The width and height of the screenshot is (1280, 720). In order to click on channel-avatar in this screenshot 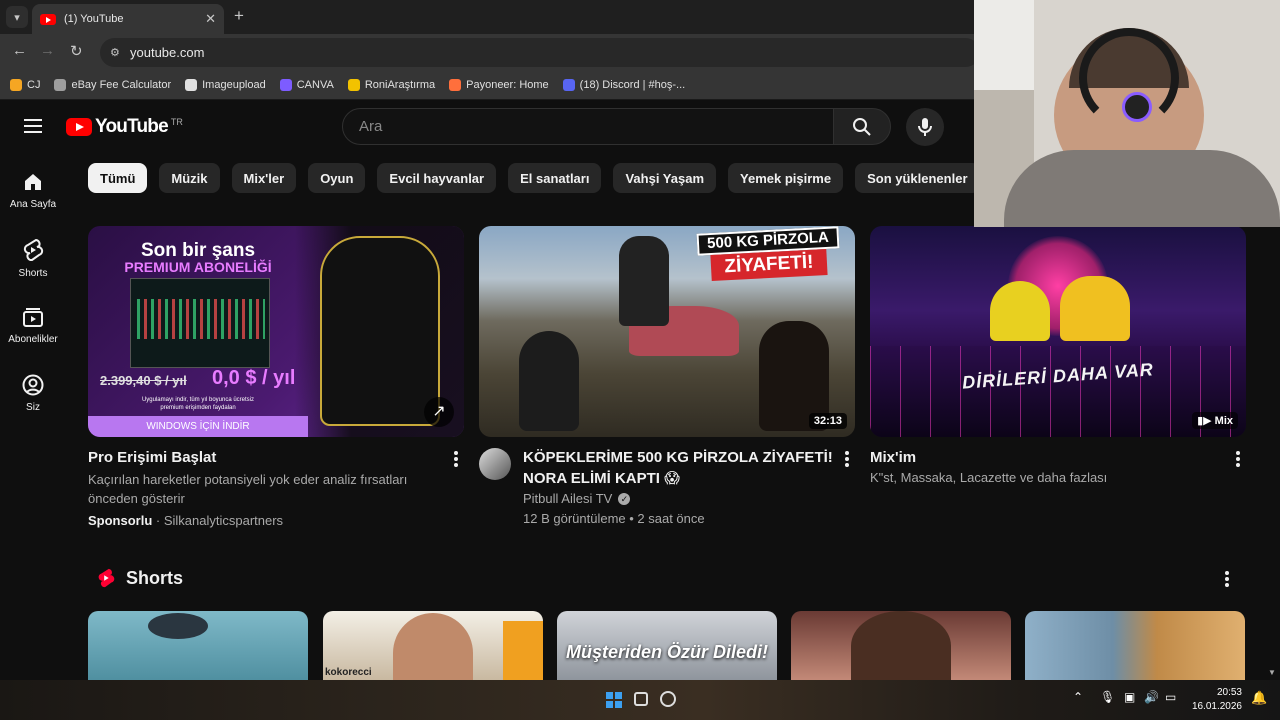, I will do `click(495, 464)`.